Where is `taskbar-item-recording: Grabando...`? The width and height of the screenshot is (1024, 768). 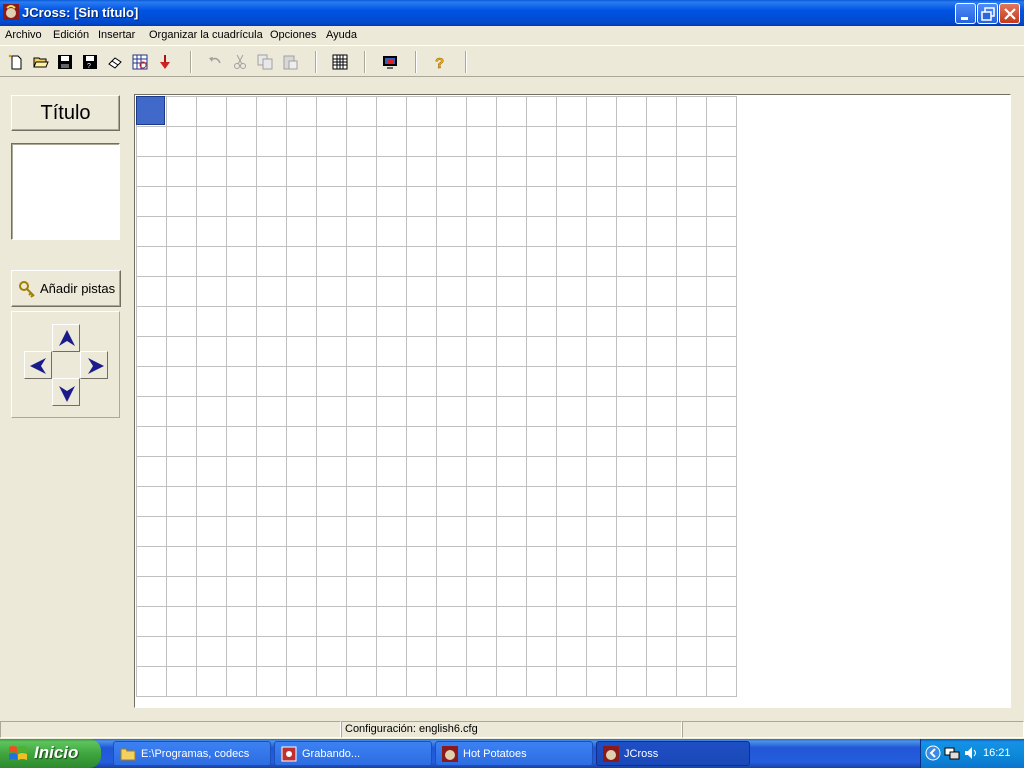 taskbar-item-recording: Grabando... is located at coordinates (353, 753).